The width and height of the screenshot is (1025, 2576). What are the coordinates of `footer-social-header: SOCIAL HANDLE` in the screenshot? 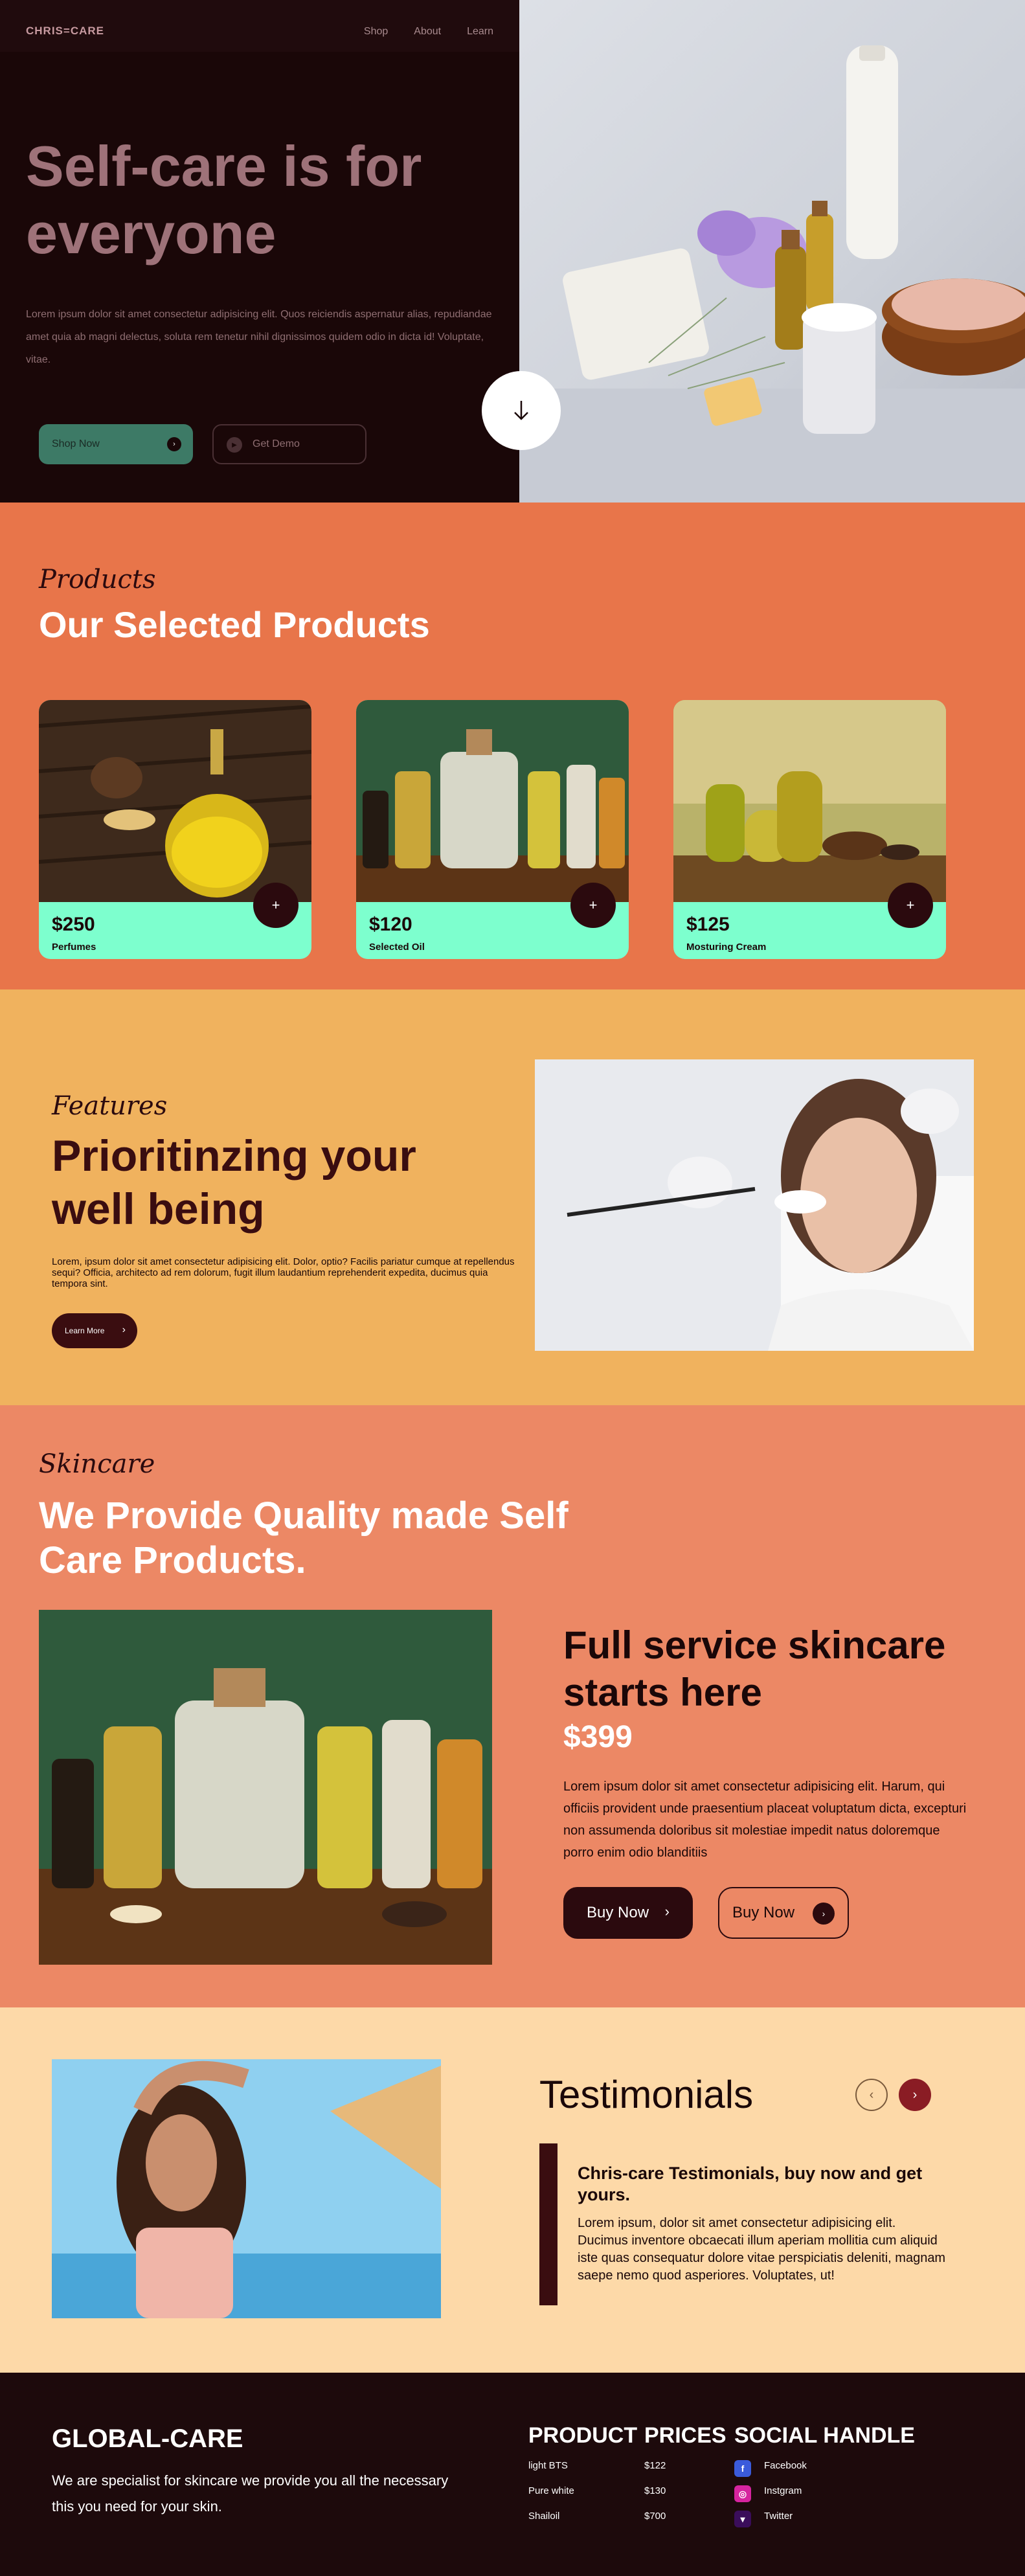 It's located at (825, 2435).